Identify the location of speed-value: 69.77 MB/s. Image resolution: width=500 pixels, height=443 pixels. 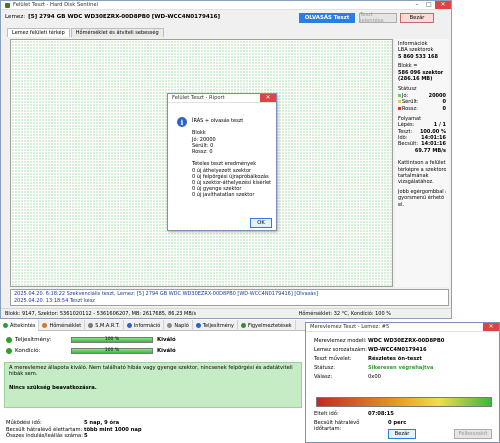
(430, 150).